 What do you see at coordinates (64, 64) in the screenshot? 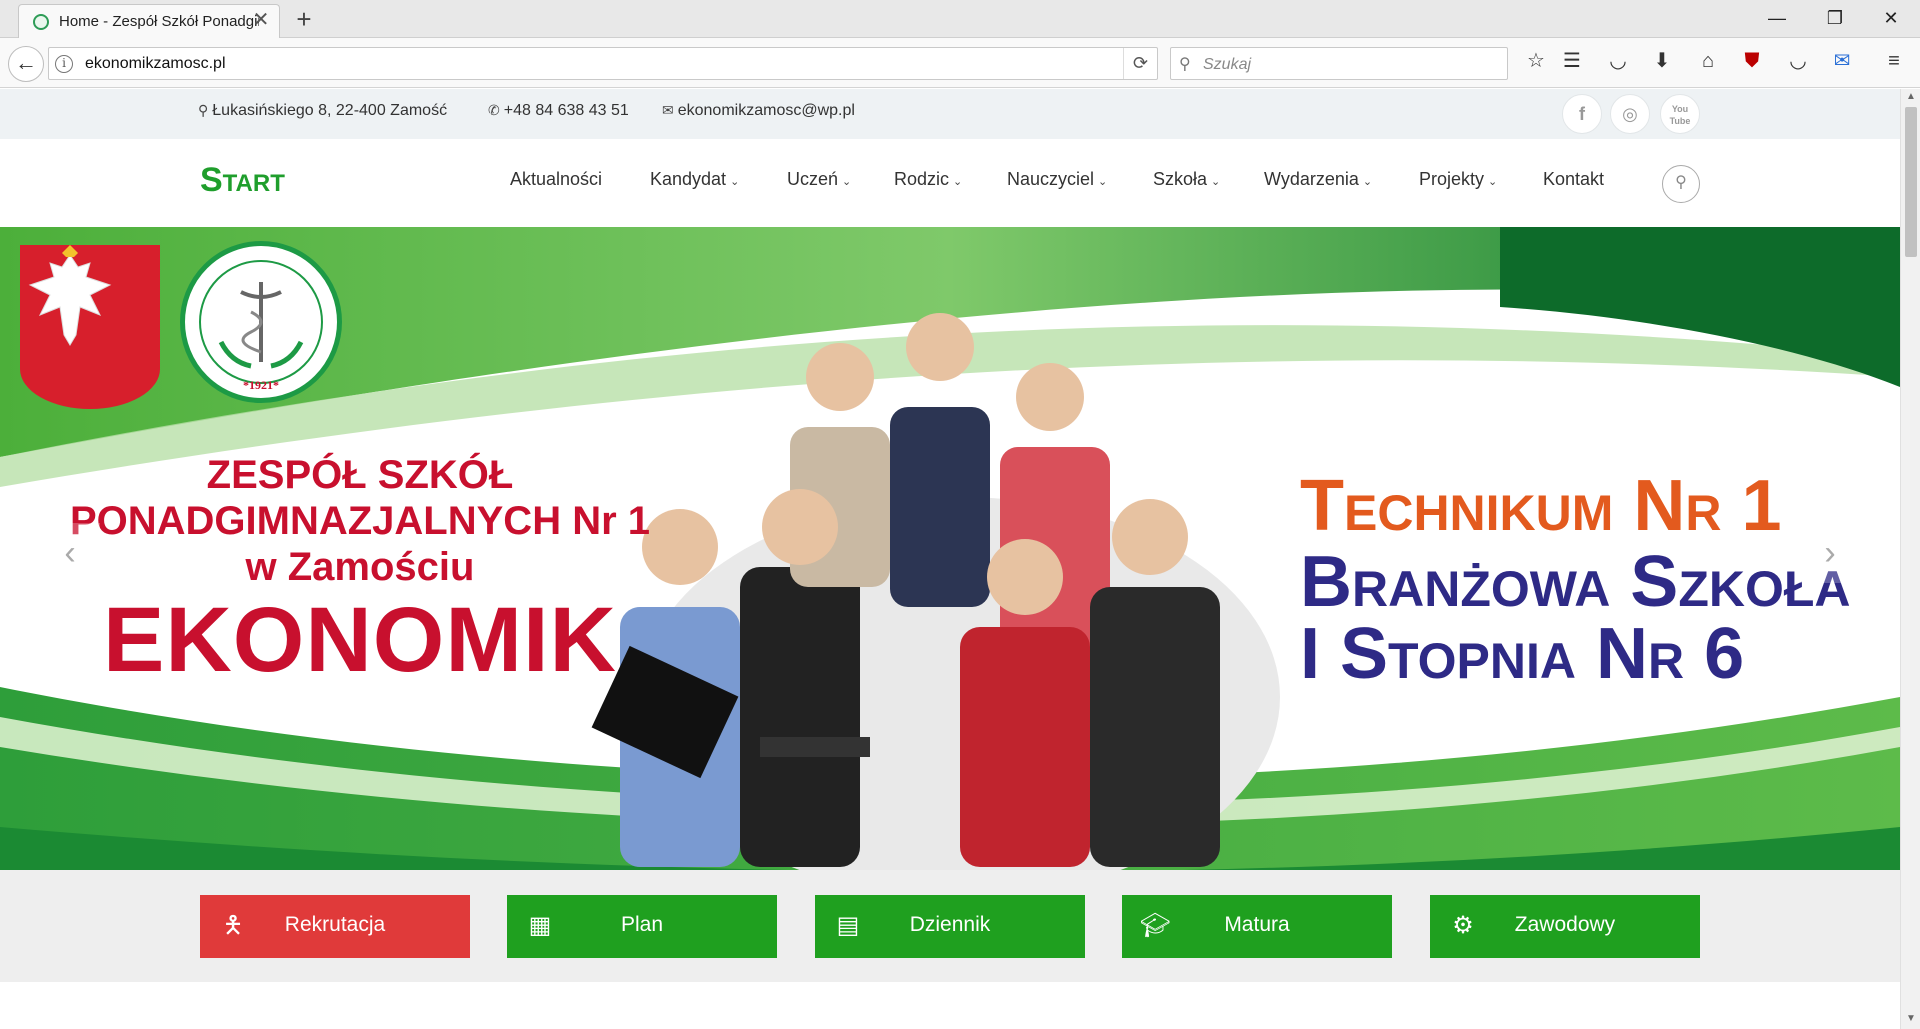
I see `info-icon: i` at bounding box center [64, 64].